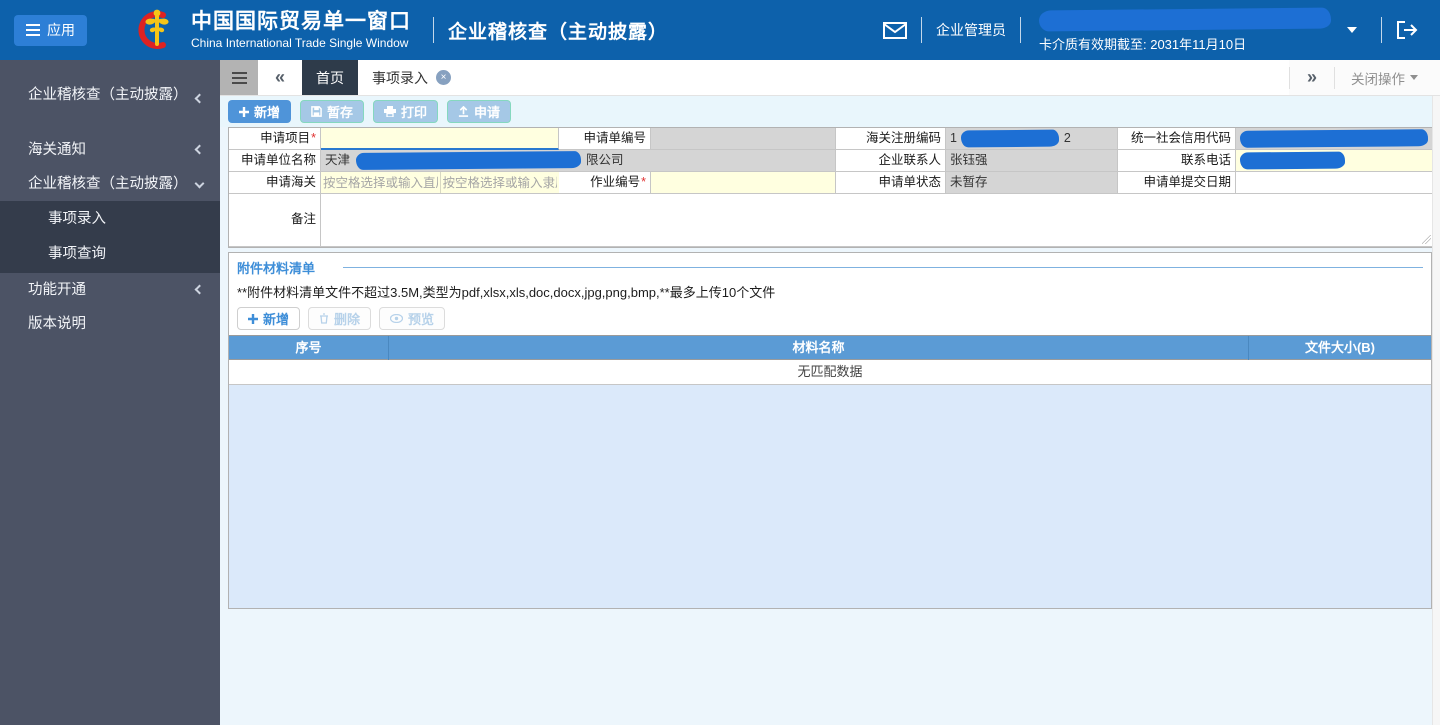  I want to click on user-role: 企业管理员, so click(971, 30).